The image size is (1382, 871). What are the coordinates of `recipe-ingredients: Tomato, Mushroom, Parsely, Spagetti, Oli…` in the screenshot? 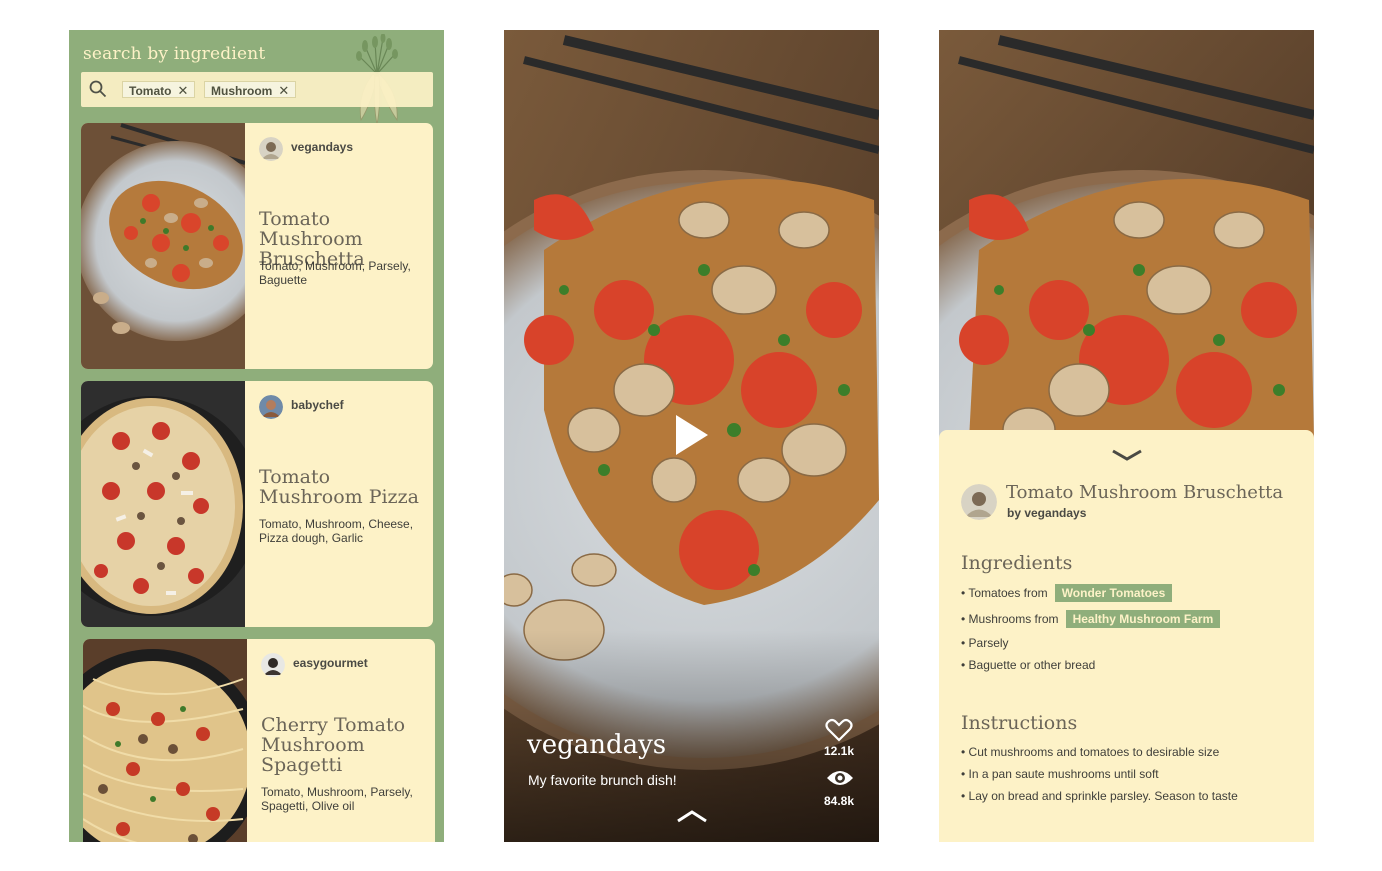 It's located at (337, 799).